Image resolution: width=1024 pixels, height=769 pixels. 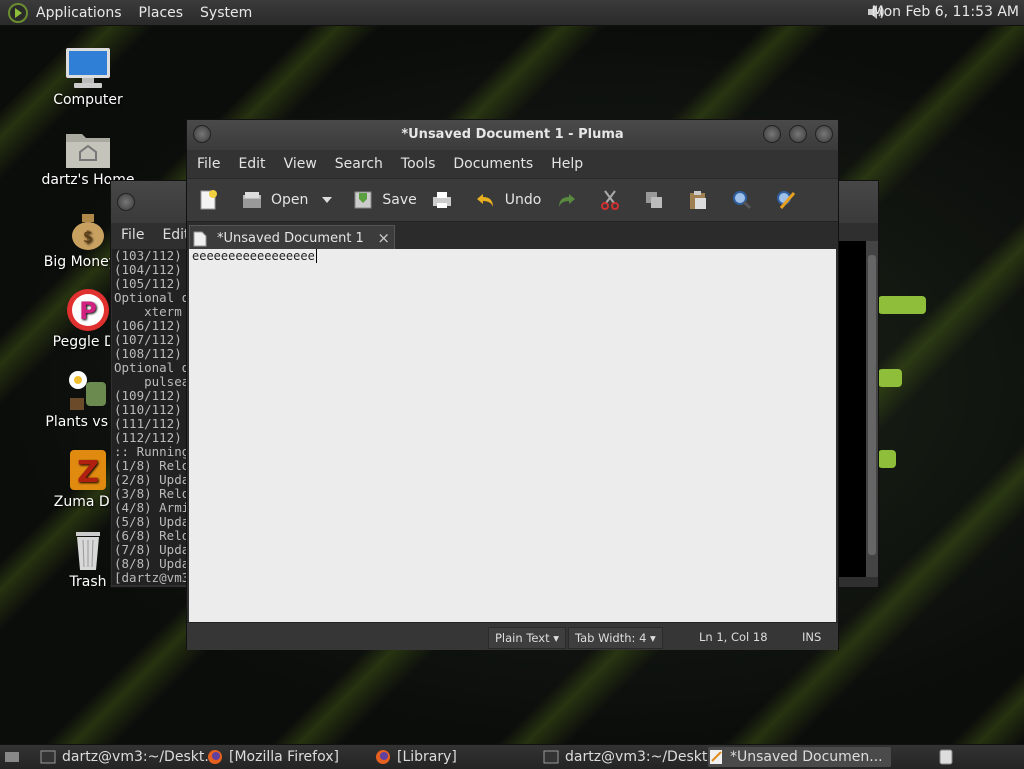 What do you see at coordinates (359, 164) in the screenshot?
I see `menu-search: Search` at bounding box center [359, 164].